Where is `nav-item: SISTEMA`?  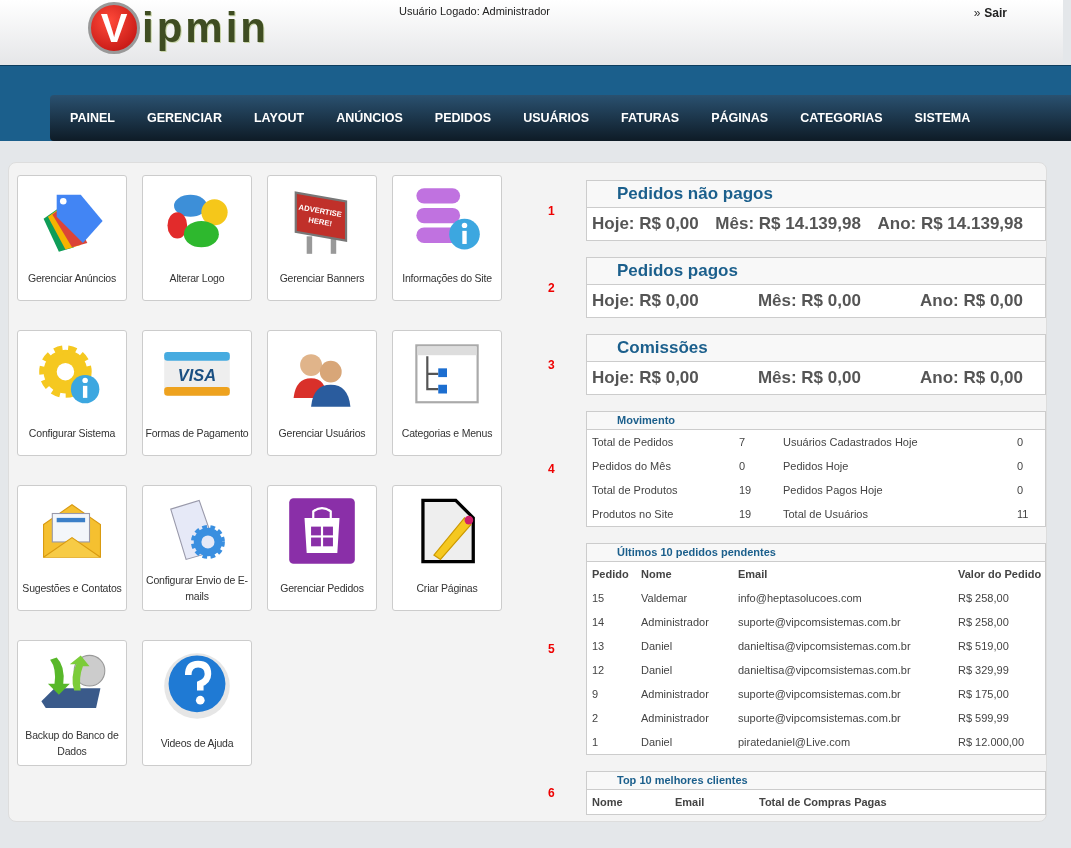 nav-item: SISTEMA is located at coordinates (942, 118).